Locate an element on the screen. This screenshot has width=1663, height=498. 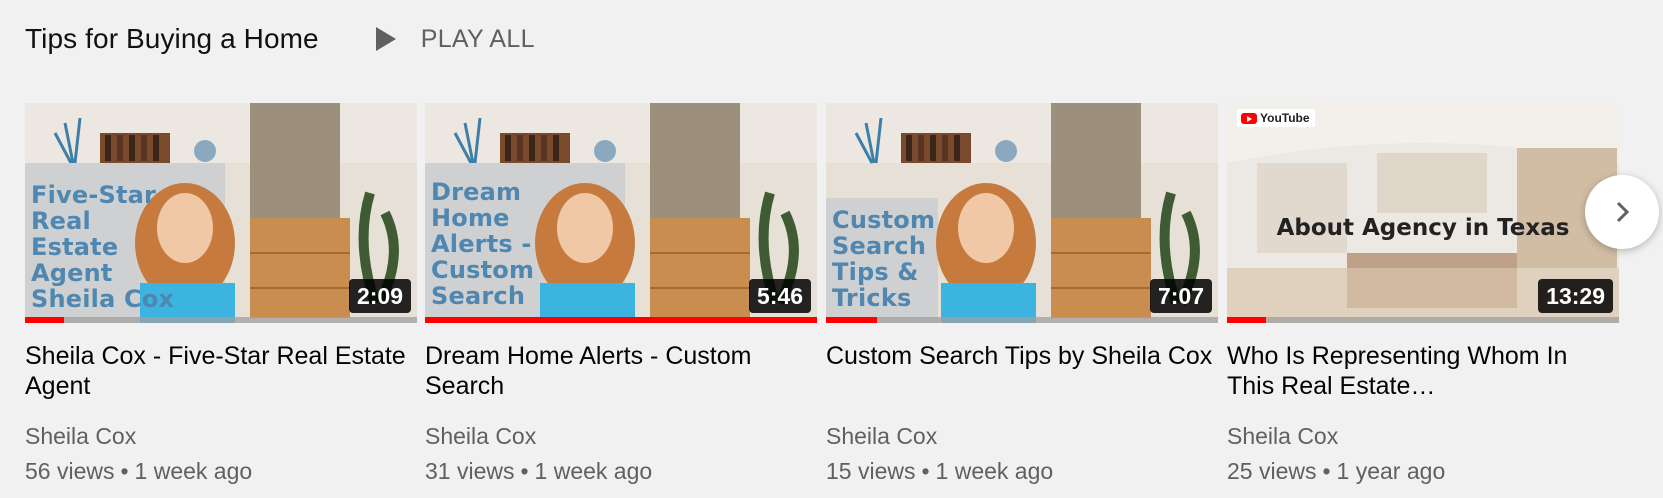
view-count: 15 views is located at coordinates (871, 471).